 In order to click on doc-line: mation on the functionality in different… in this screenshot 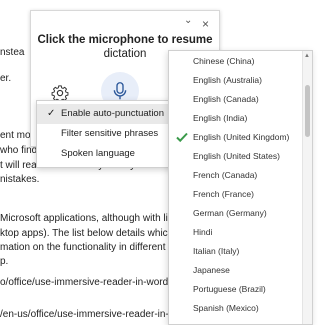, I will do `click(88, 247)`.